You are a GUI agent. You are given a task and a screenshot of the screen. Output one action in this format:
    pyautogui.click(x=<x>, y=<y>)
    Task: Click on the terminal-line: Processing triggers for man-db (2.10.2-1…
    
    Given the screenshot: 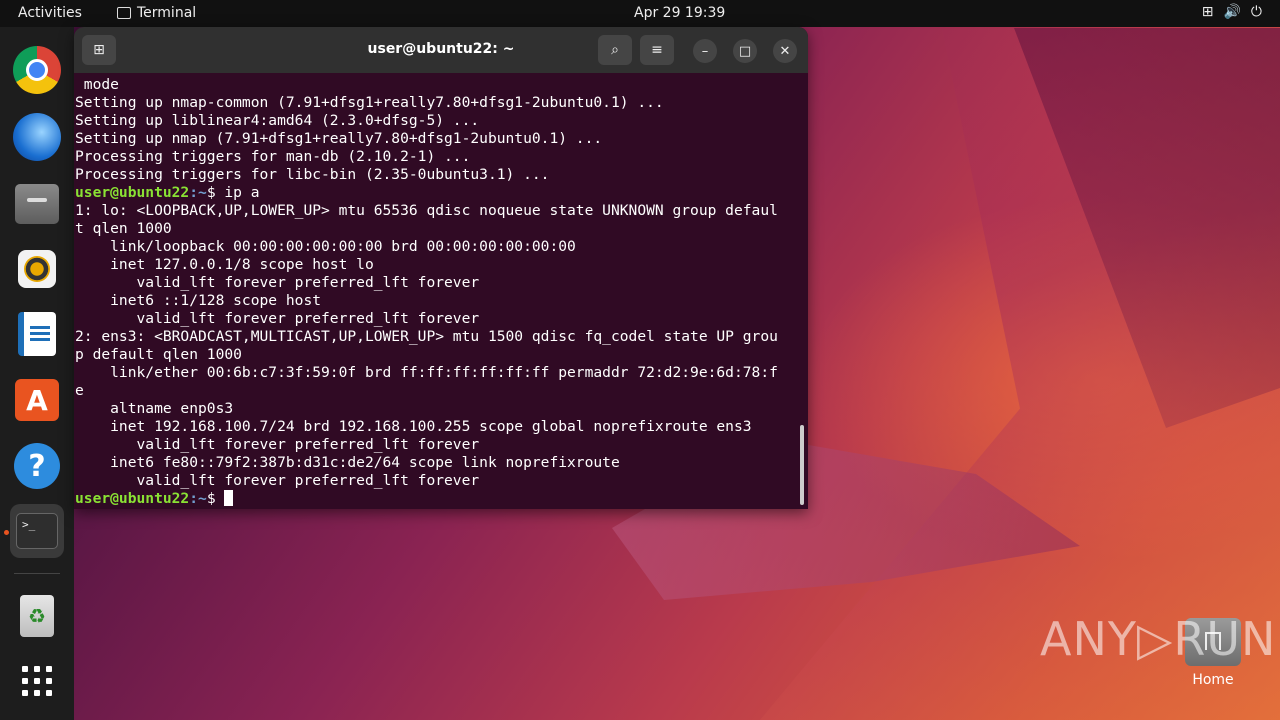 What is the action you would take?
    pyautogui.click(x=273, y=156)
    